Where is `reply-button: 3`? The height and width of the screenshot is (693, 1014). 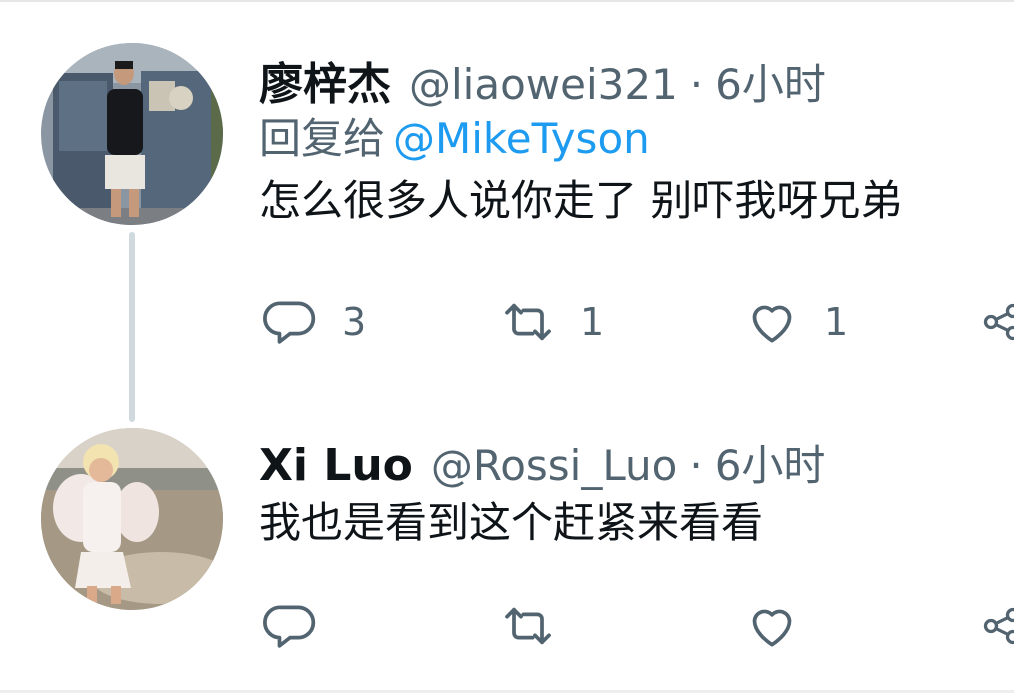 reply-button: 3 is located at coordinates (314, 322).